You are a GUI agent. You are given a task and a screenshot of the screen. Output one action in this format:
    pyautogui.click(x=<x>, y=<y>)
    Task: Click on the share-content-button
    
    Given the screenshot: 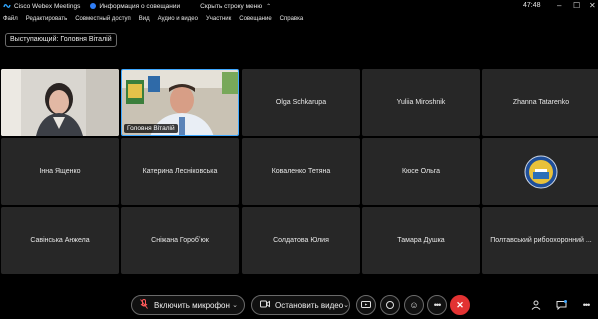 What is the action you would take?
    pyautogui.click(x=366, y=305)
    